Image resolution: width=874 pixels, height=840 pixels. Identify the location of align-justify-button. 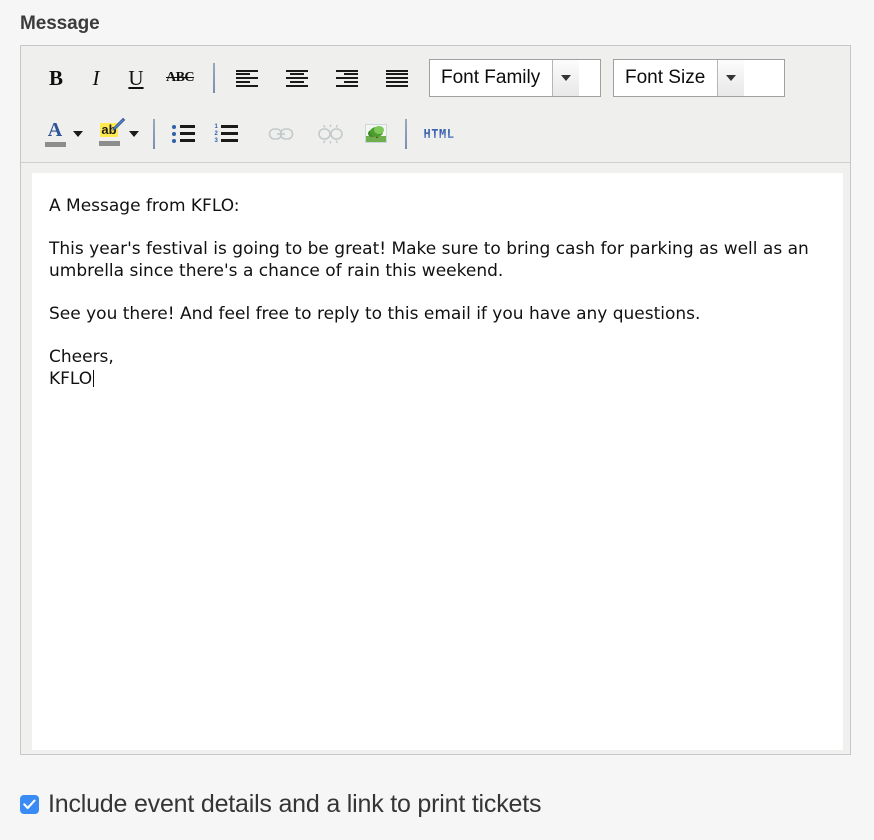
(397, 78).